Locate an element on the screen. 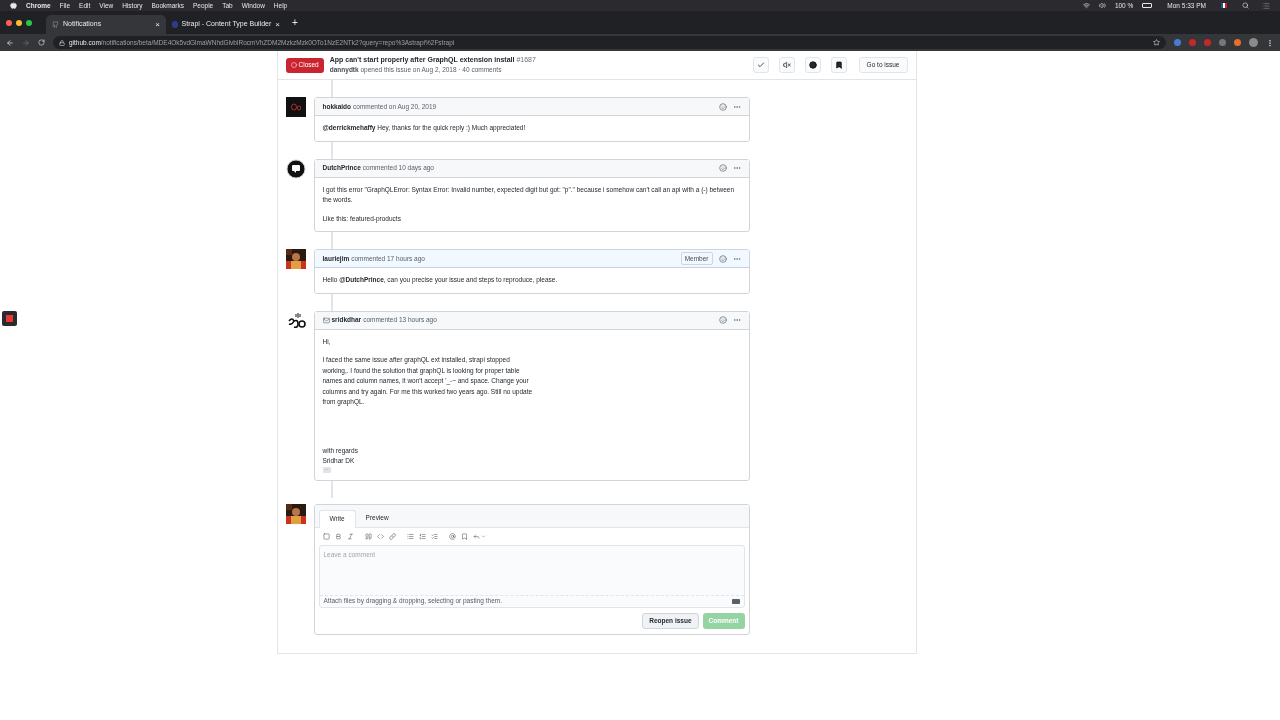 The image size is (1280, 720). zoom-icon is located at coordinates (29, 22).